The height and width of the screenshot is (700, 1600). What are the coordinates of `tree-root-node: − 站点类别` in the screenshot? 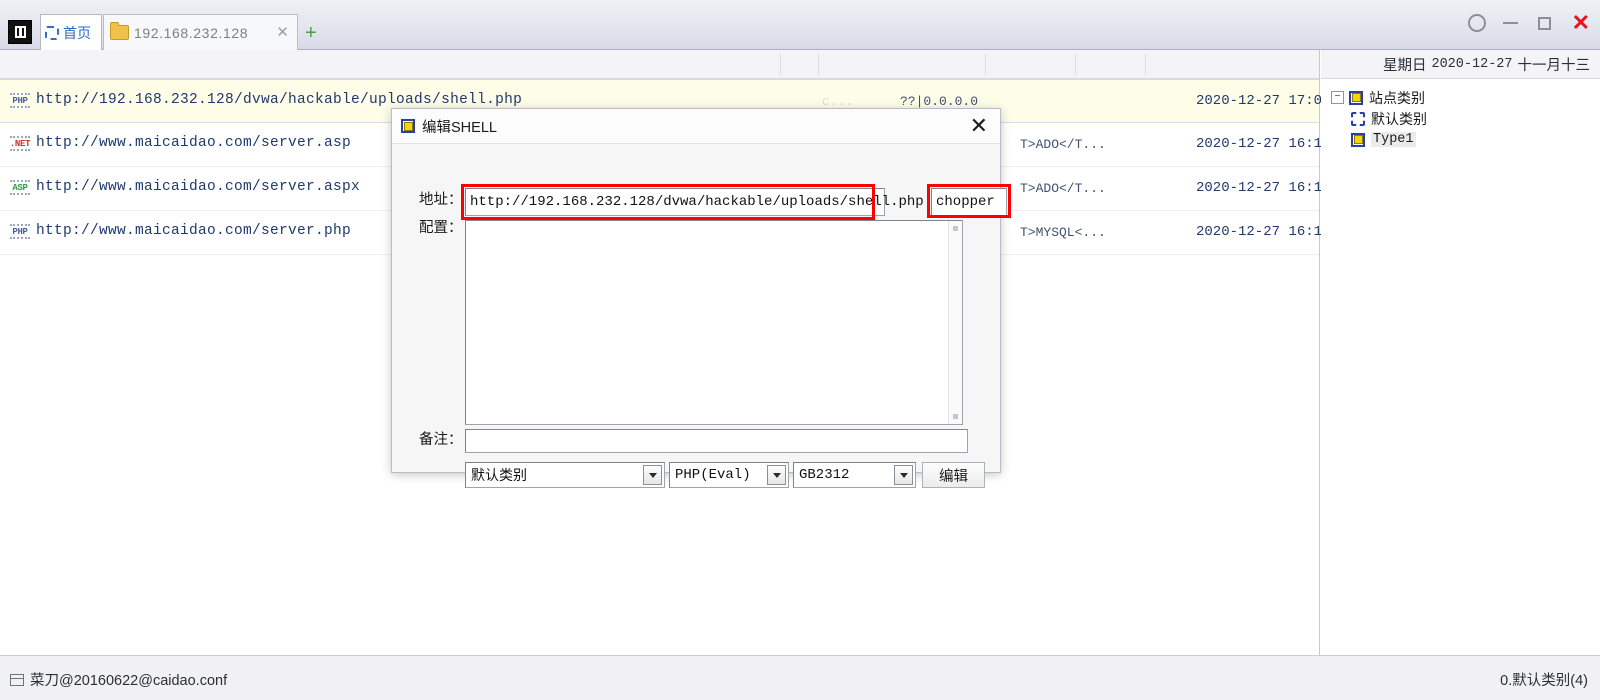 It's located at (1465, 97).